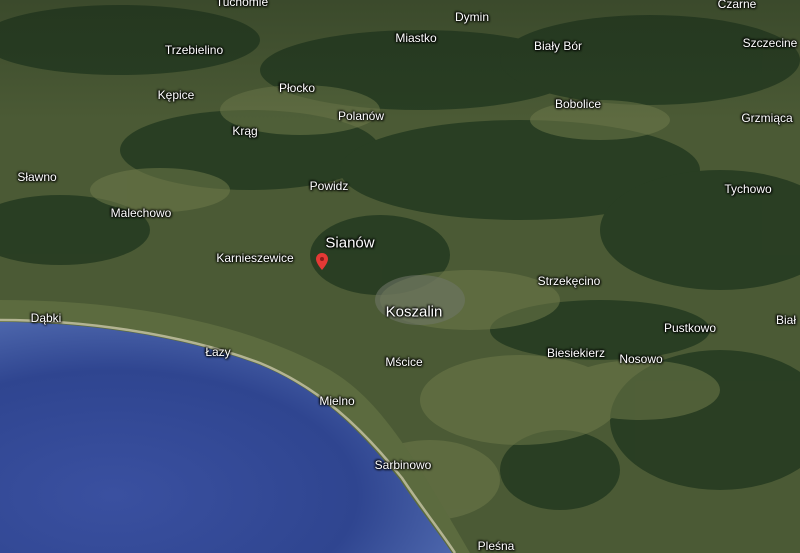 The image size is (800, 553). Describe the element at coordinates (349, 243) in the screenshot. I see `place-label-sianow: Sianów` at that location.